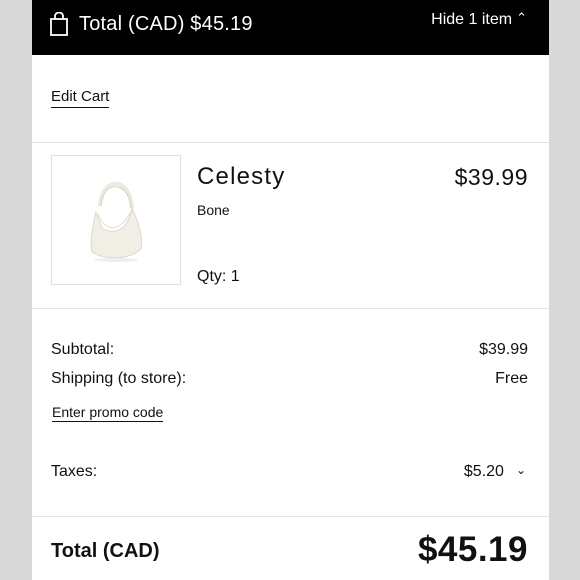 This screenshot has width=580, height=580. I want to click on subtotal-value: $39.99, so click(503, 349).